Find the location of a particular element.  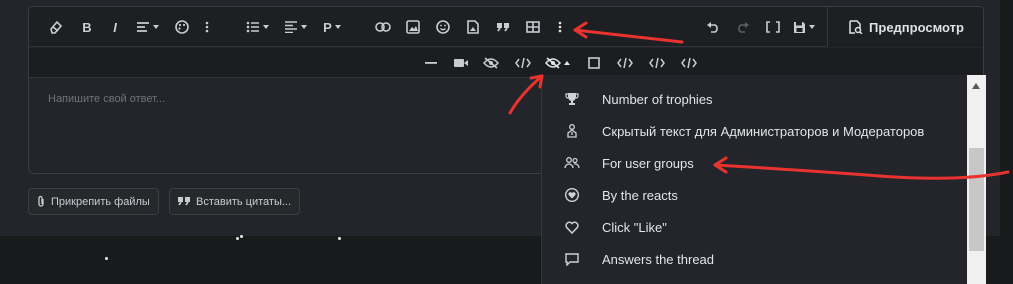

hide-dropdown-icon is located at coordinates (557, 63).